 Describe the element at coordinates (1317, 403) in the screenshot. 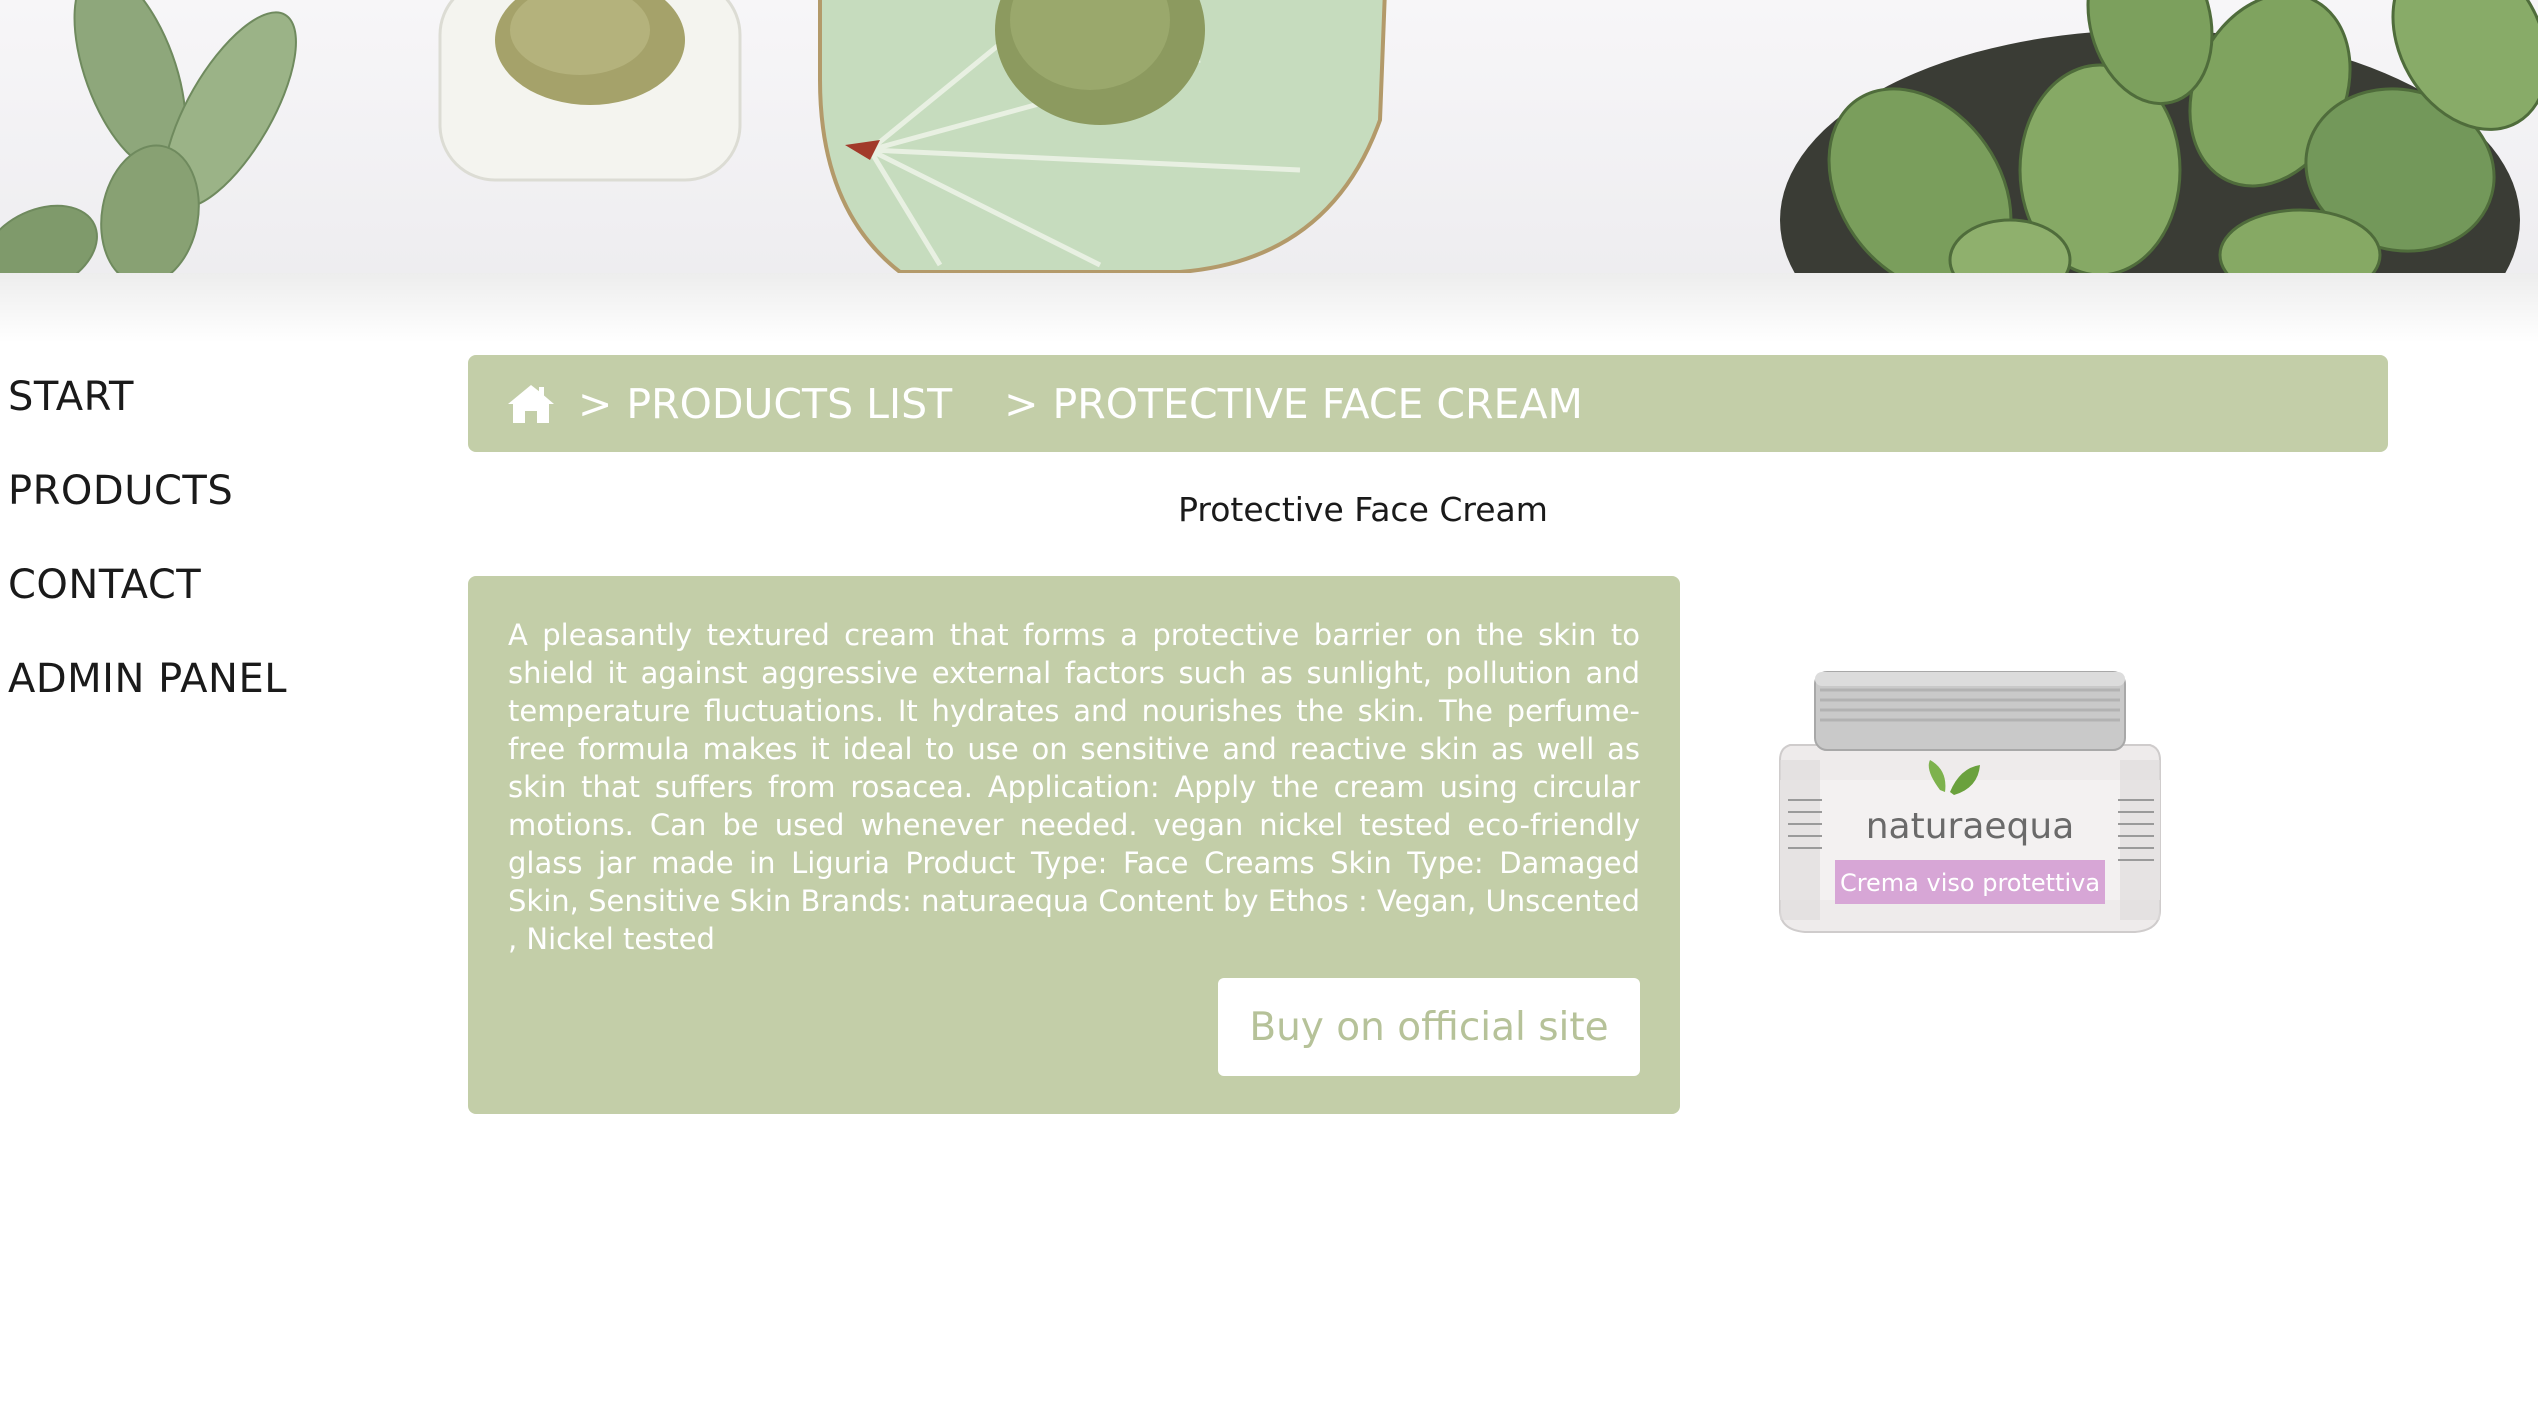

I see `breadcrumb-current-product: PROTECTIVE FACE CREAM` at that location.